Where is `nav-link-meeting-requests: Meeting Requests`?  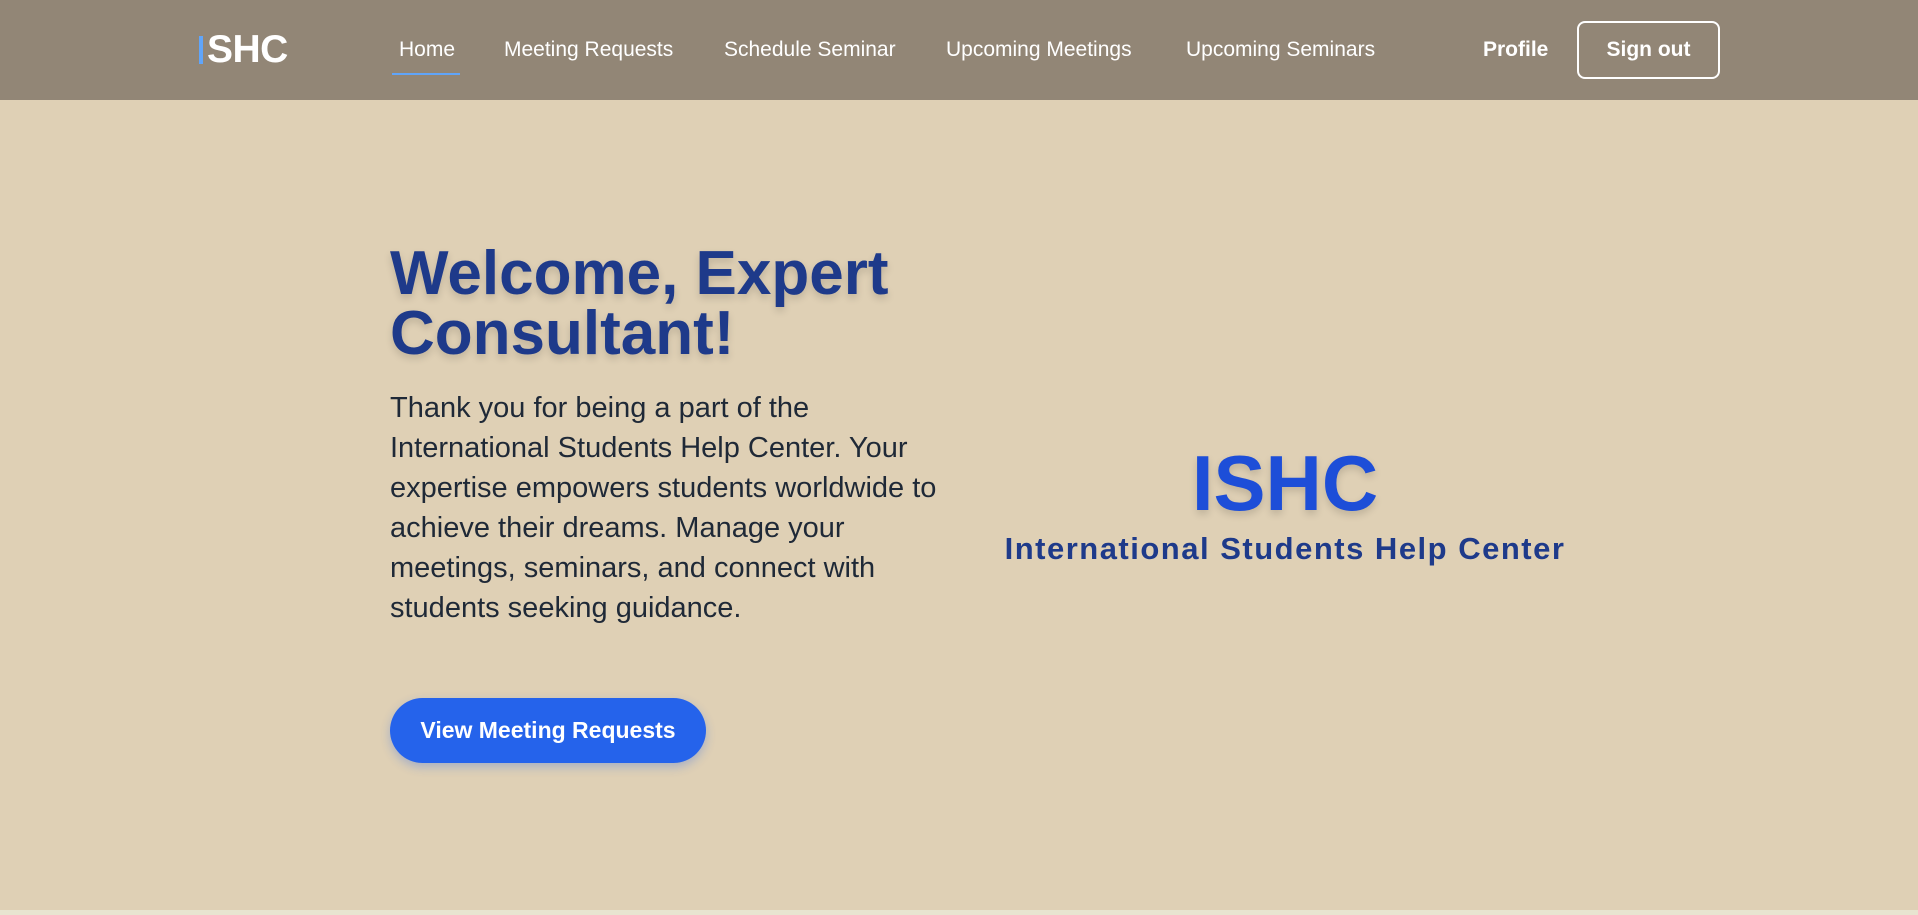
nav-link-meeting-requests: Meeting Requests is located at coordinates (588, 50).